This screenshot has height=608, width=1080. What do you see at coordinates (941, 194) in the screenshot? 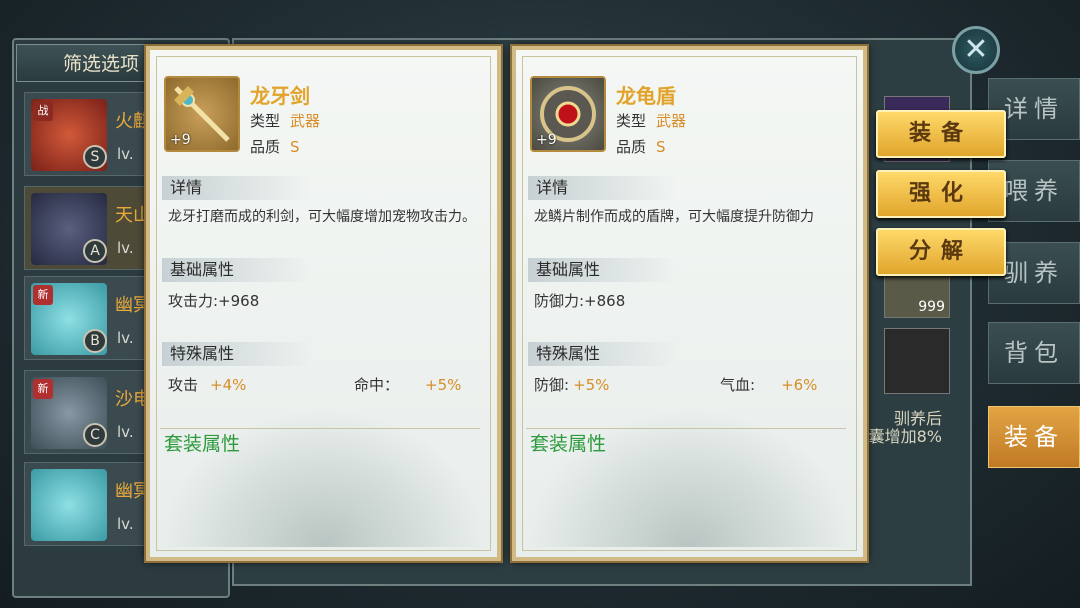
I see `strengthen-button: 强化` at bounding box center [941, 194].